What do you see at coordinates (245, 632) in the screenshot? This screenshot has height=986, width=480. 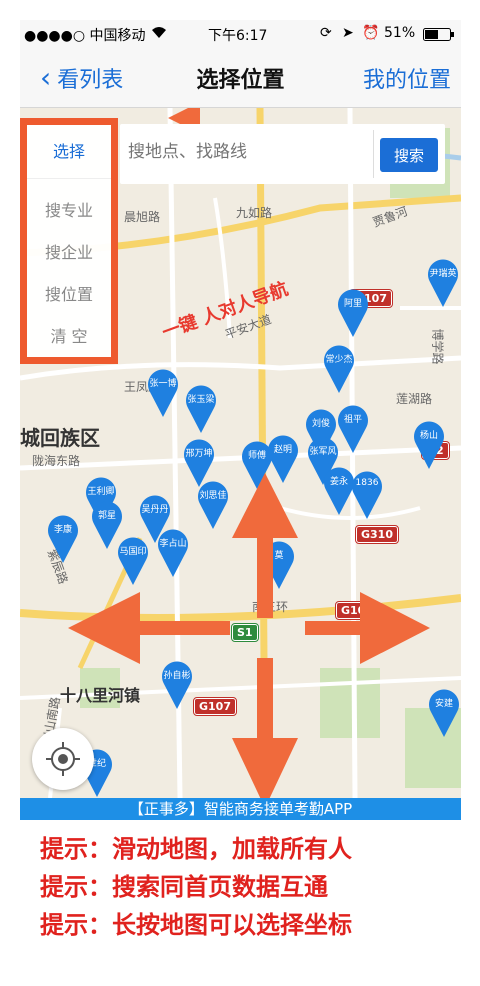 I see `highway-shield: S1` at bounding box center [245, 632].